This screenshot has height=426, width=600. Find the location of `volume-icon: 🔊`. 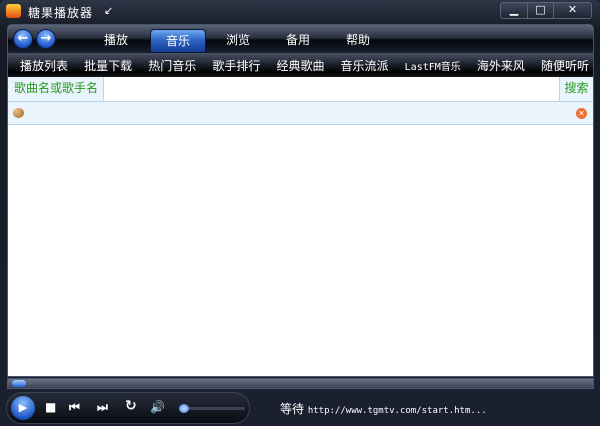

volume-icon: 🔊 is located at coordinates (157, 407).